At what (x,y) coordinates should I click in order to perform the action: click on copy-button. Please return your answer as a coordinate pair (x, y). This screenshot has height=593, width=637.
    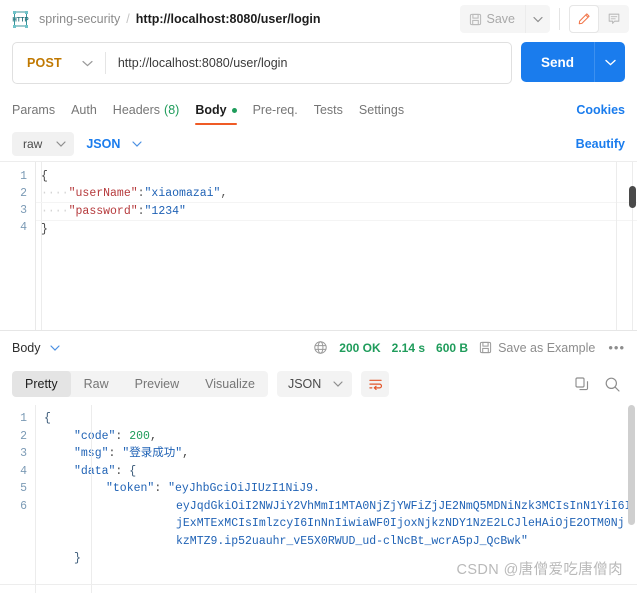
    Looking at the image, I should click on (582, 384).